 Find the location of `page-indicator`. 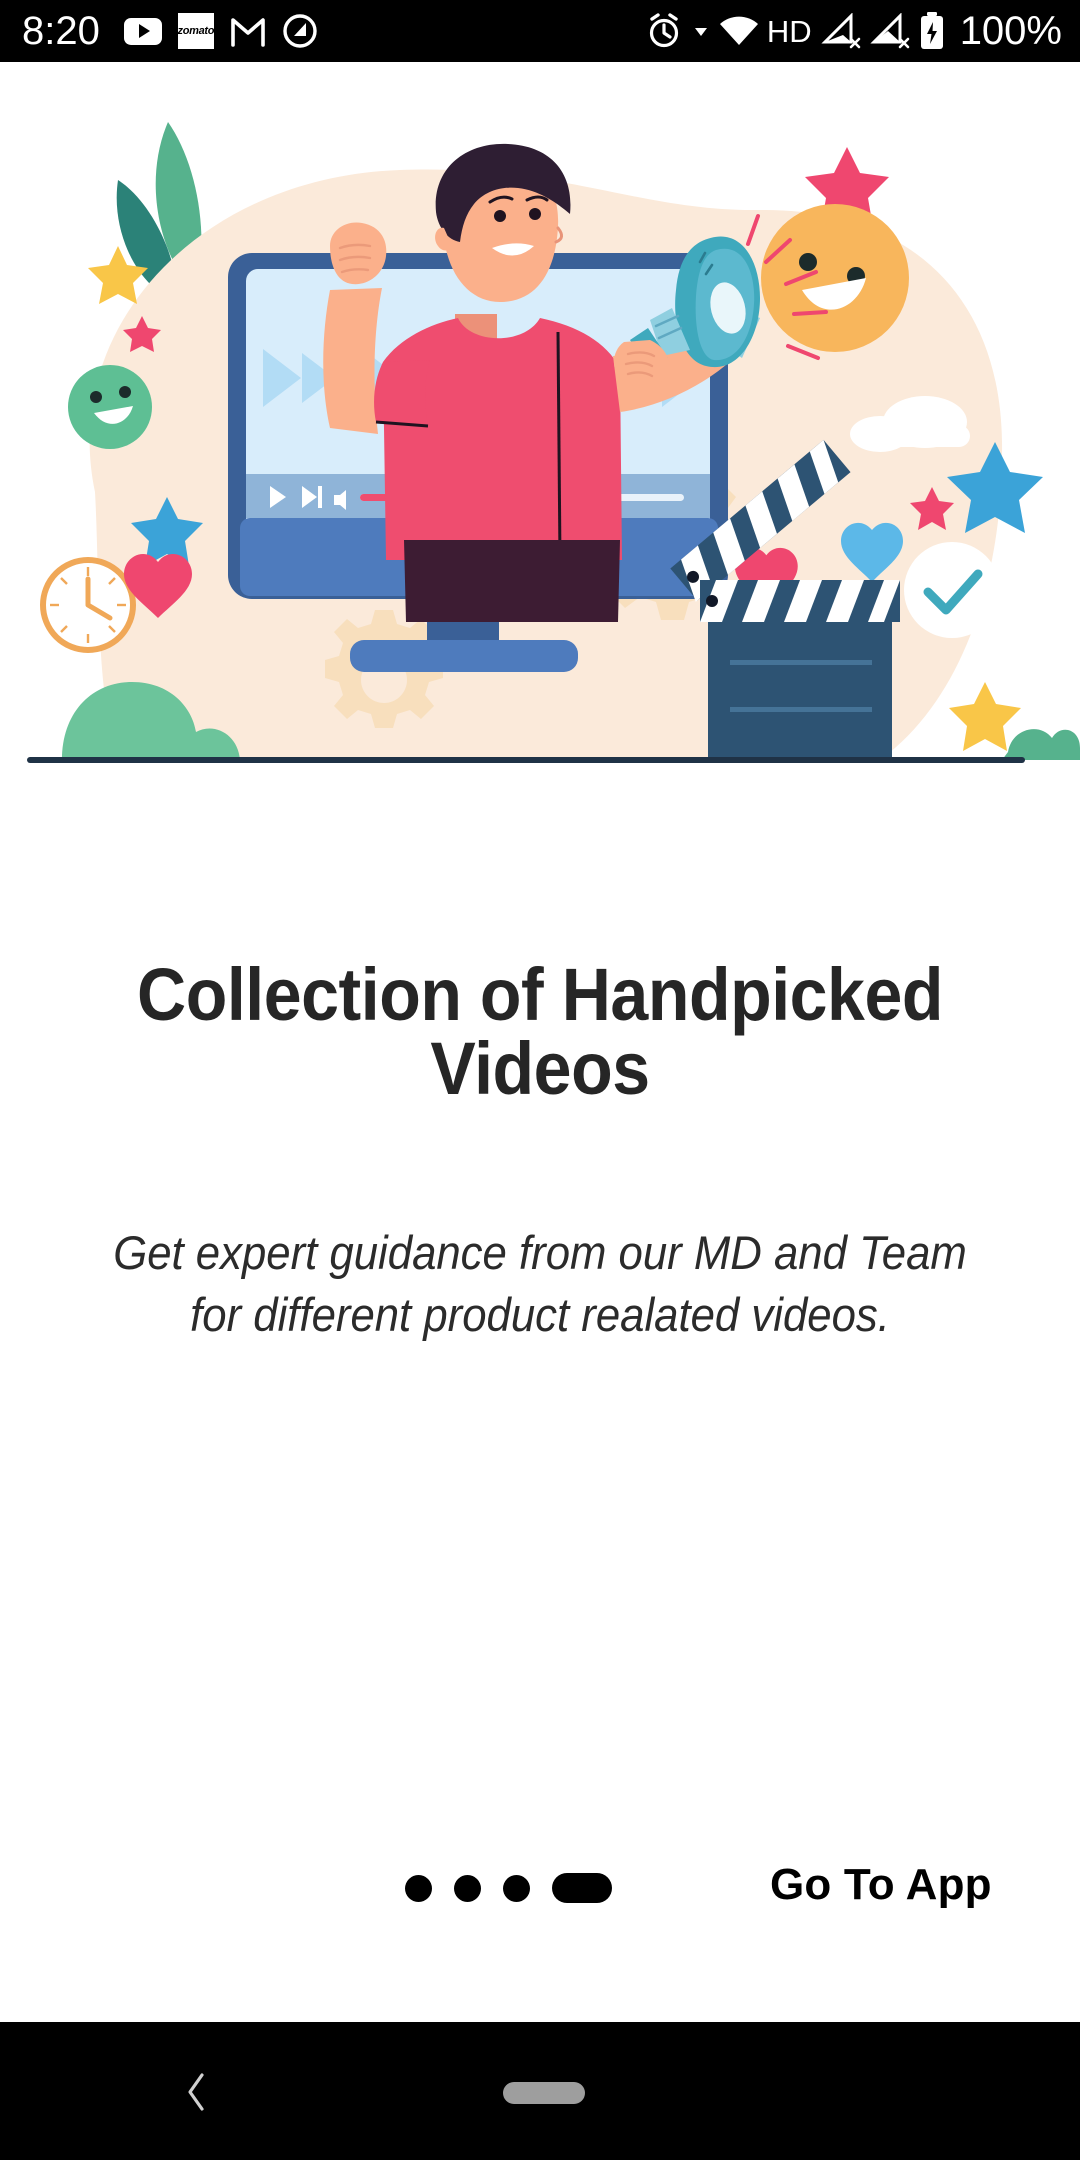

page-indicator is located at coordinates (508, 1888).